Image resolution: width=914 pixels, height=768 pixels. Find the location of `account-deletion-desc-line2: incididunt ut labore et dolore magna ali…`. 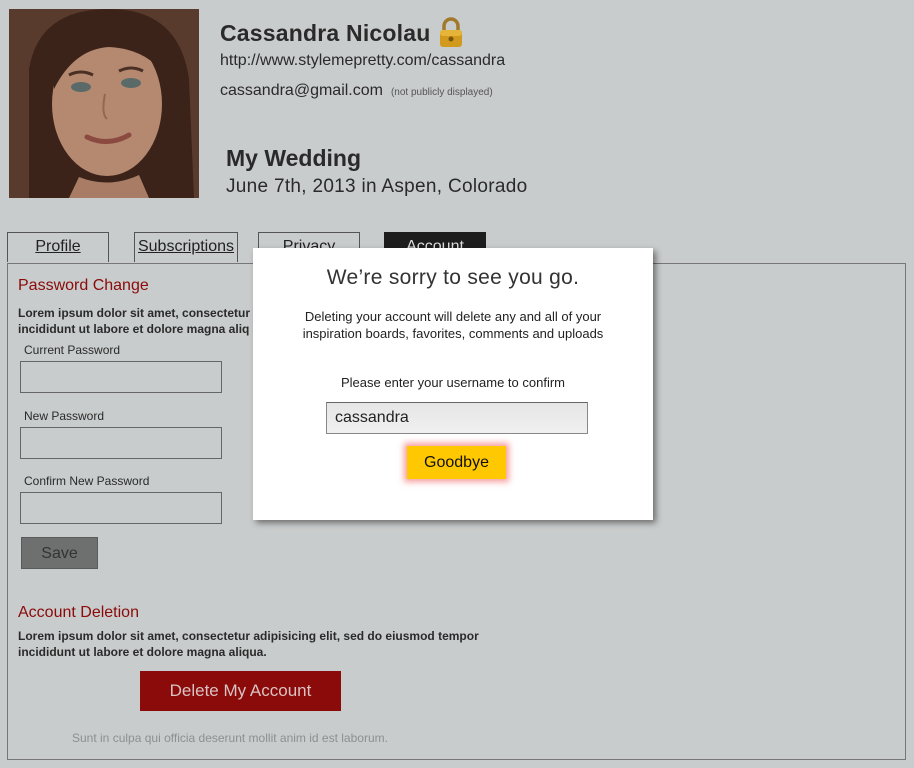

account-deletion-desc-line2: incididunt ut labore et dolore magna ali… is located at coordinates (142, 652).